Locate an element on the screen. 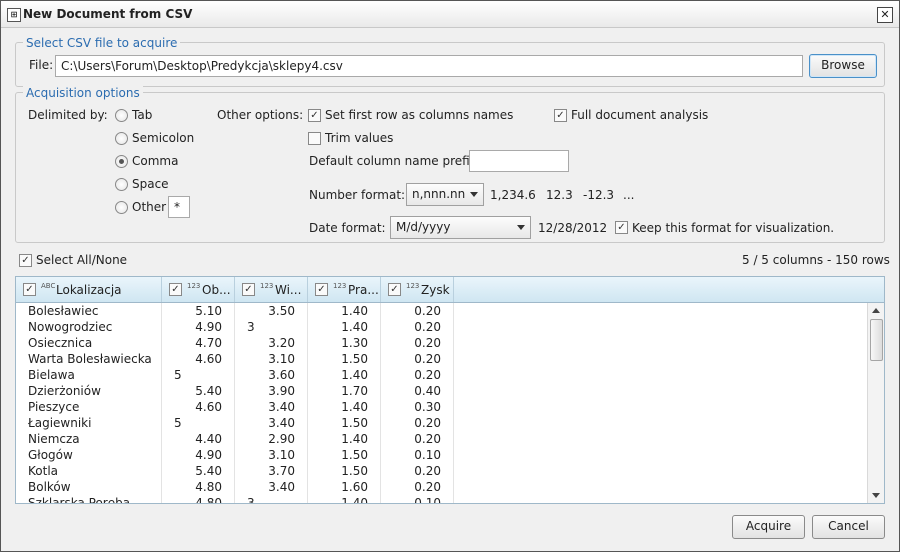 The width and height of the screenshot is (900, 552). table-cell: Szklarska Poręba is located at coordinates (89, 499).